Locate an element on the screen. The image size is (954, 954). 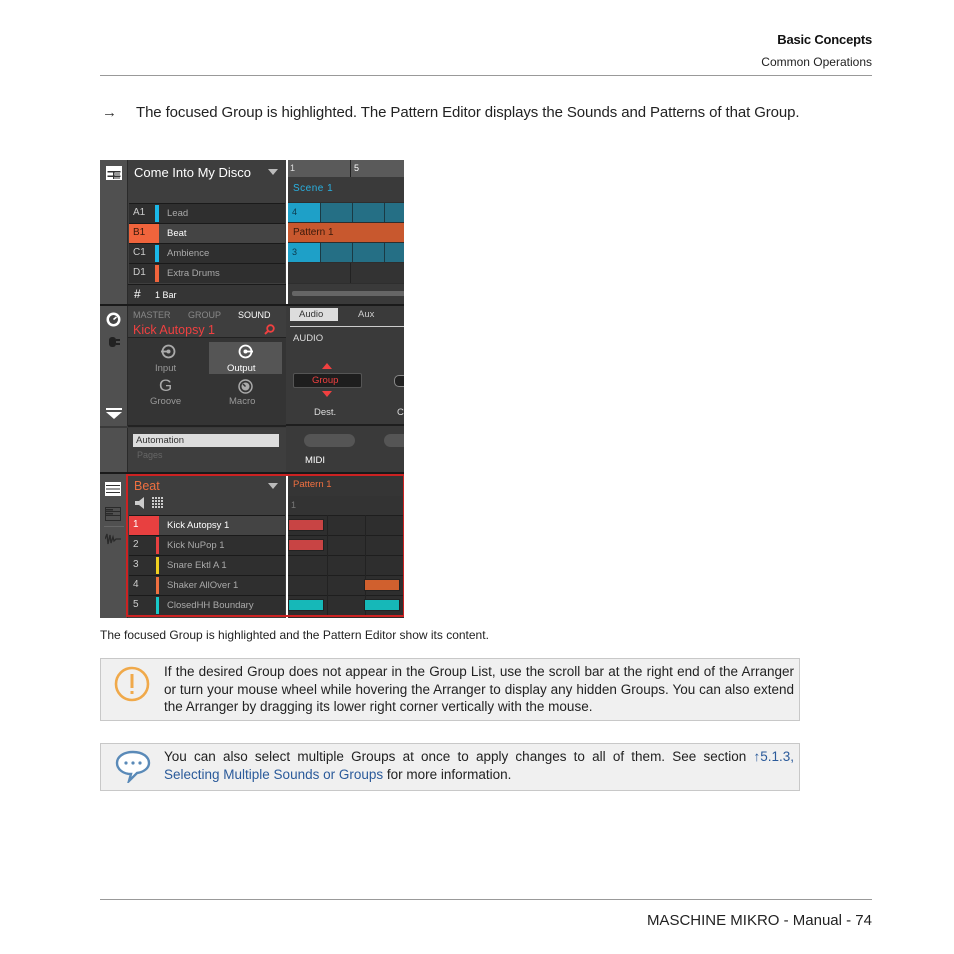
sound-number: 1 is located at coordinates (136, 524).